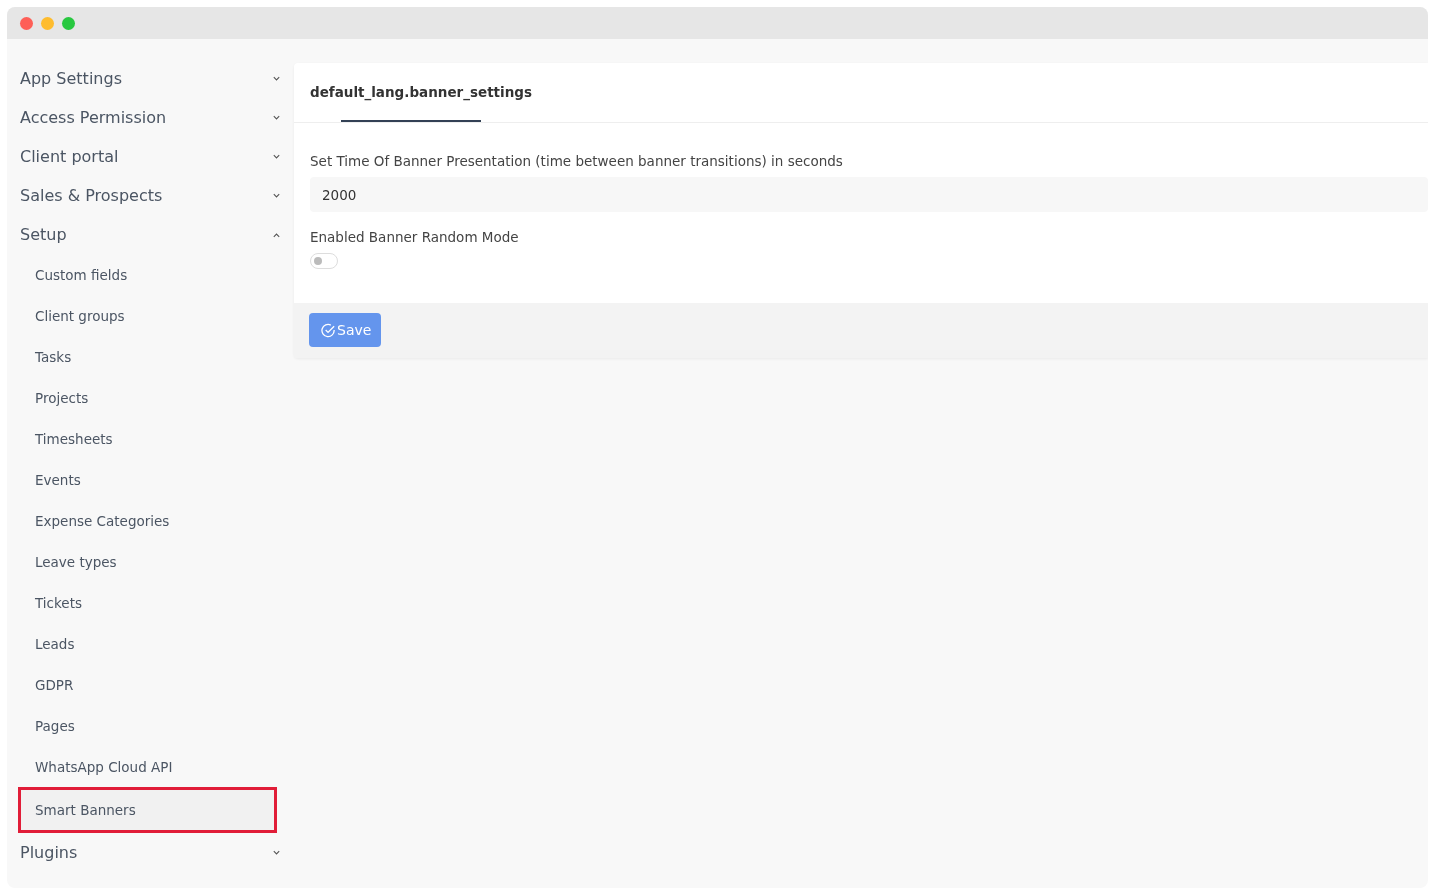 The width and height of the screenshot is (1435, 896). What do you see at coordinates (148, 561) in the screenshot?
I see `sidebar-item: Leave types` at bounding box center [148, 561].